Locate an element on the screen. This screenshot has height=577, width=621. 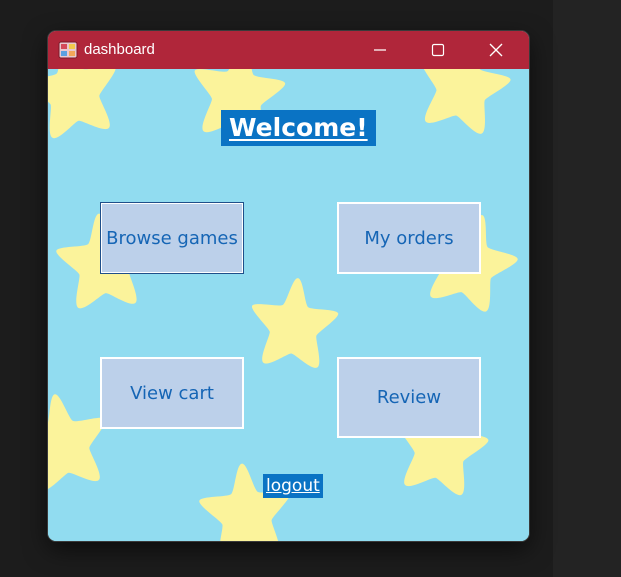
maximize-icon is located at coordinates (438, 50).